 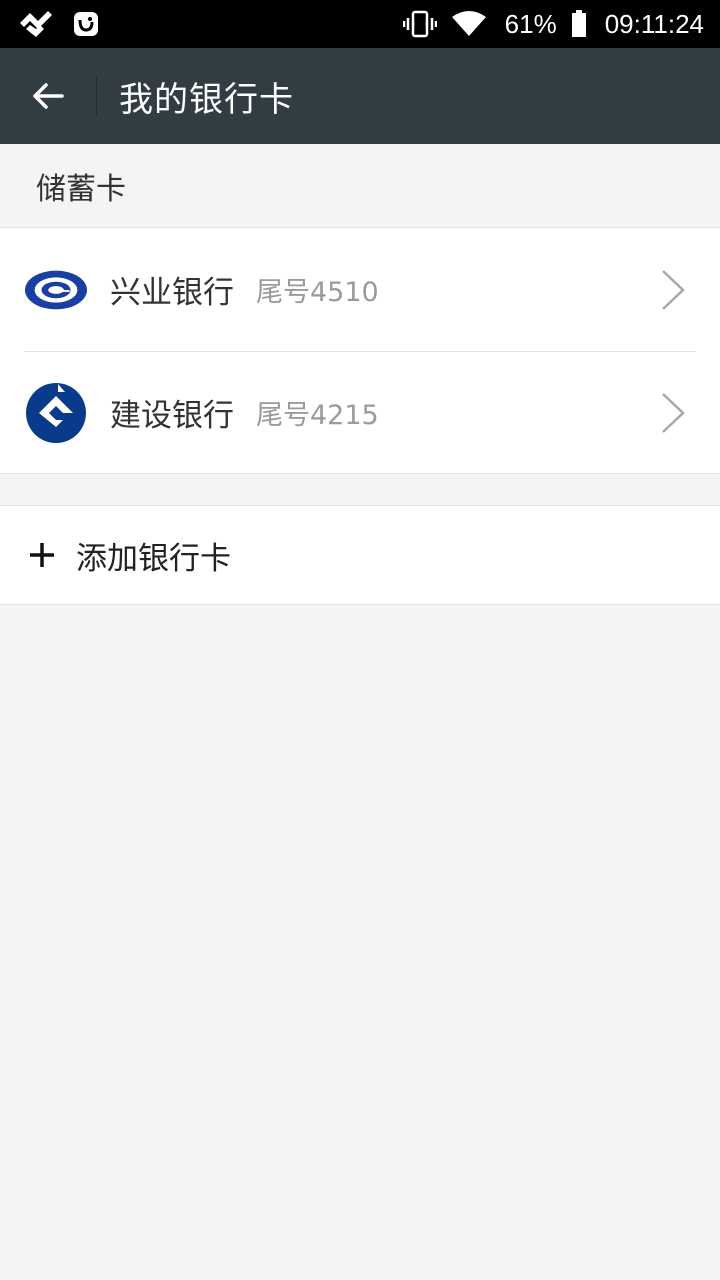 I want to click on back-button, so click(x=48, y=96).